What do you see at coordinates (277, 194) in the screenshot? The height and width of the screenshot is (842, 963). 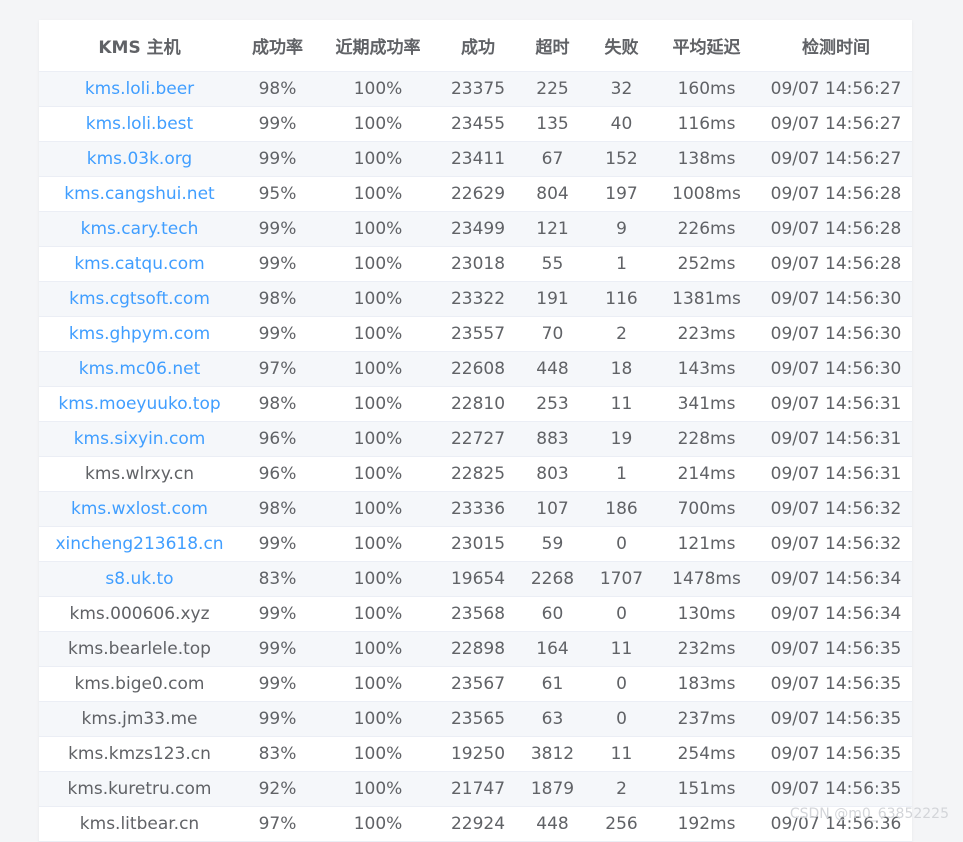 I see `success-rate-cell: 95%` at bounding box center [277, 194].